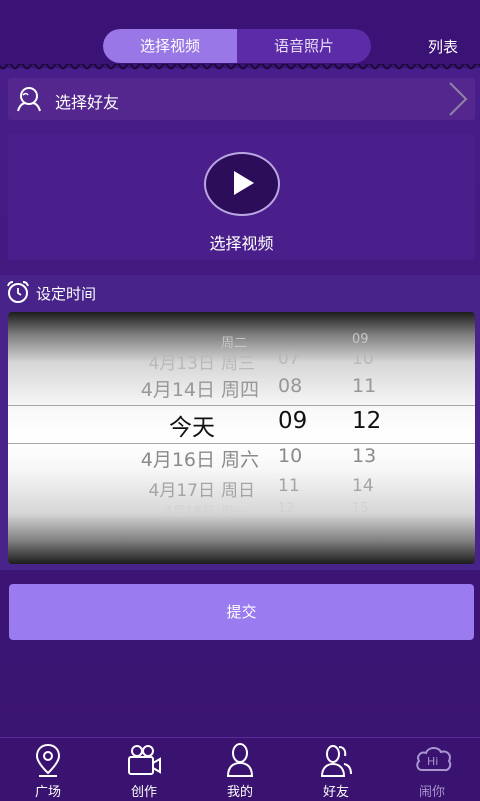 This screenshot has width=480, height=801. Describe the element at coordinates (238, 491) in the screenshot. I see `picker-weekday-cell: 周日` at that location.